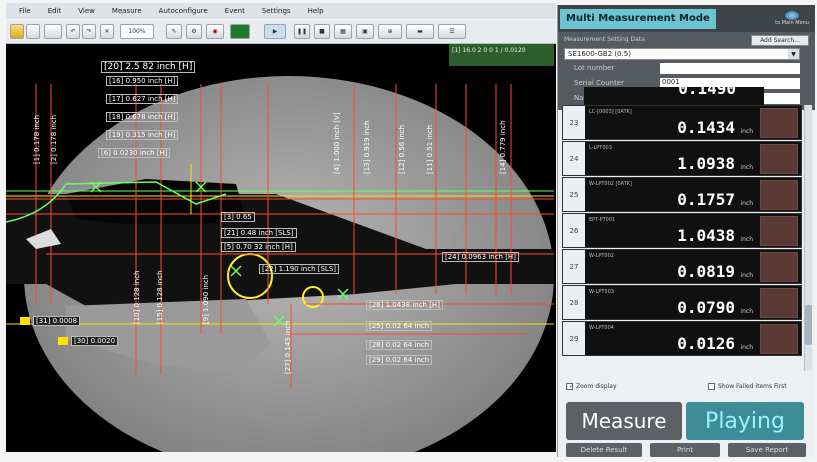 This screenshot has width=817, height=462. What do you see at coordinates (624, 421) in the screenshot?
I see `measure-button: Measure` at bounding box center [624, 421].